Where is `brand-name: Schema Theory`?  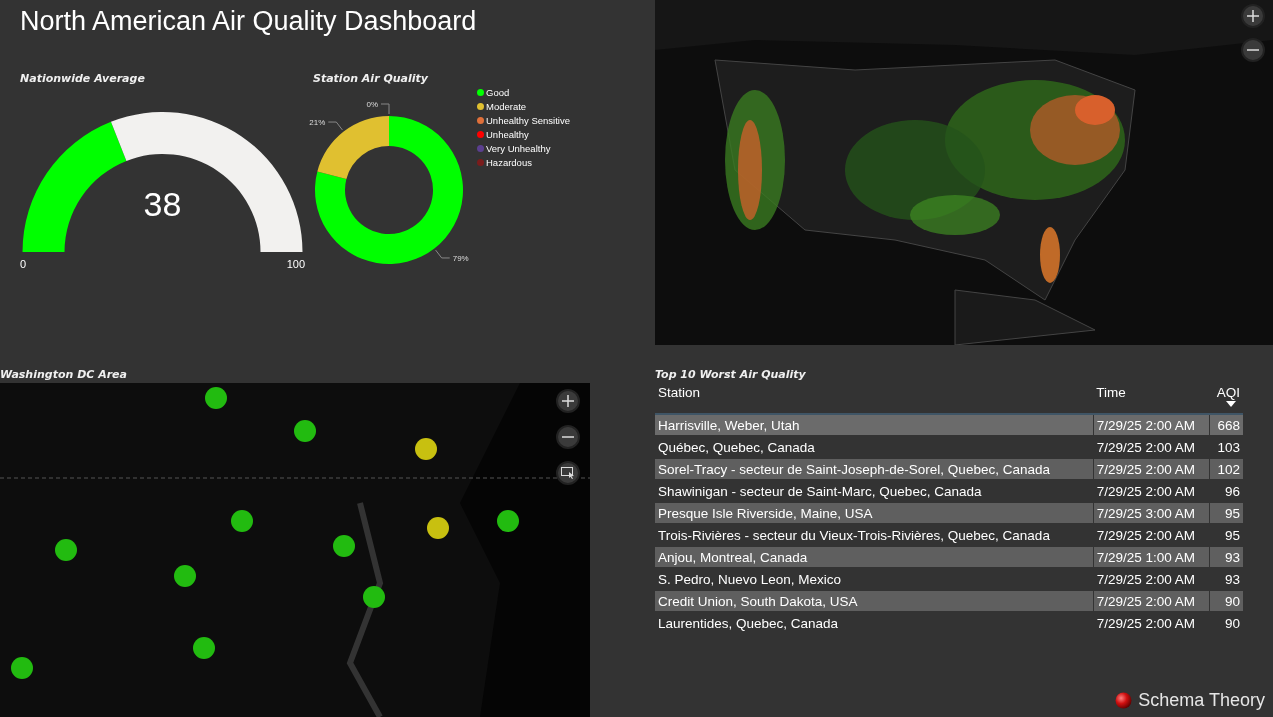 brand-name: Schema Theory is located at coordinates (1201, 700).